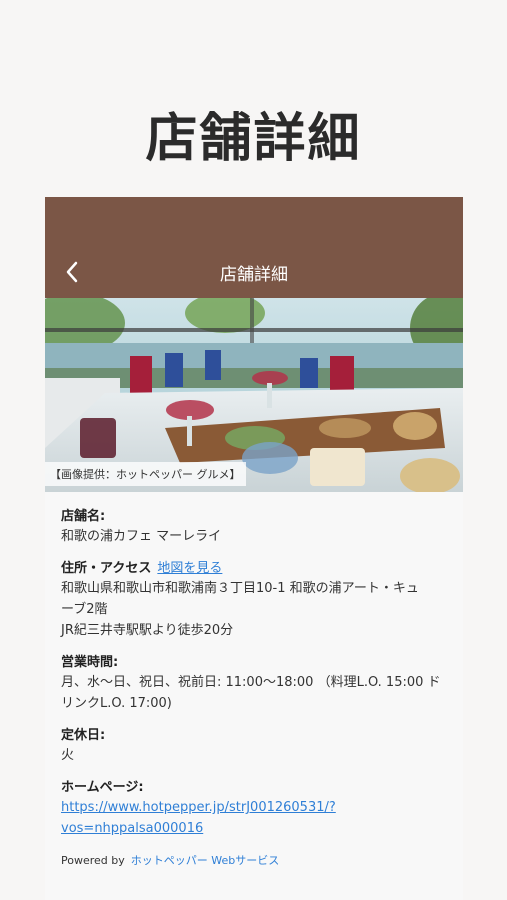  I want to click on closed-day-field: 定休日: 火, so click(254, 746).